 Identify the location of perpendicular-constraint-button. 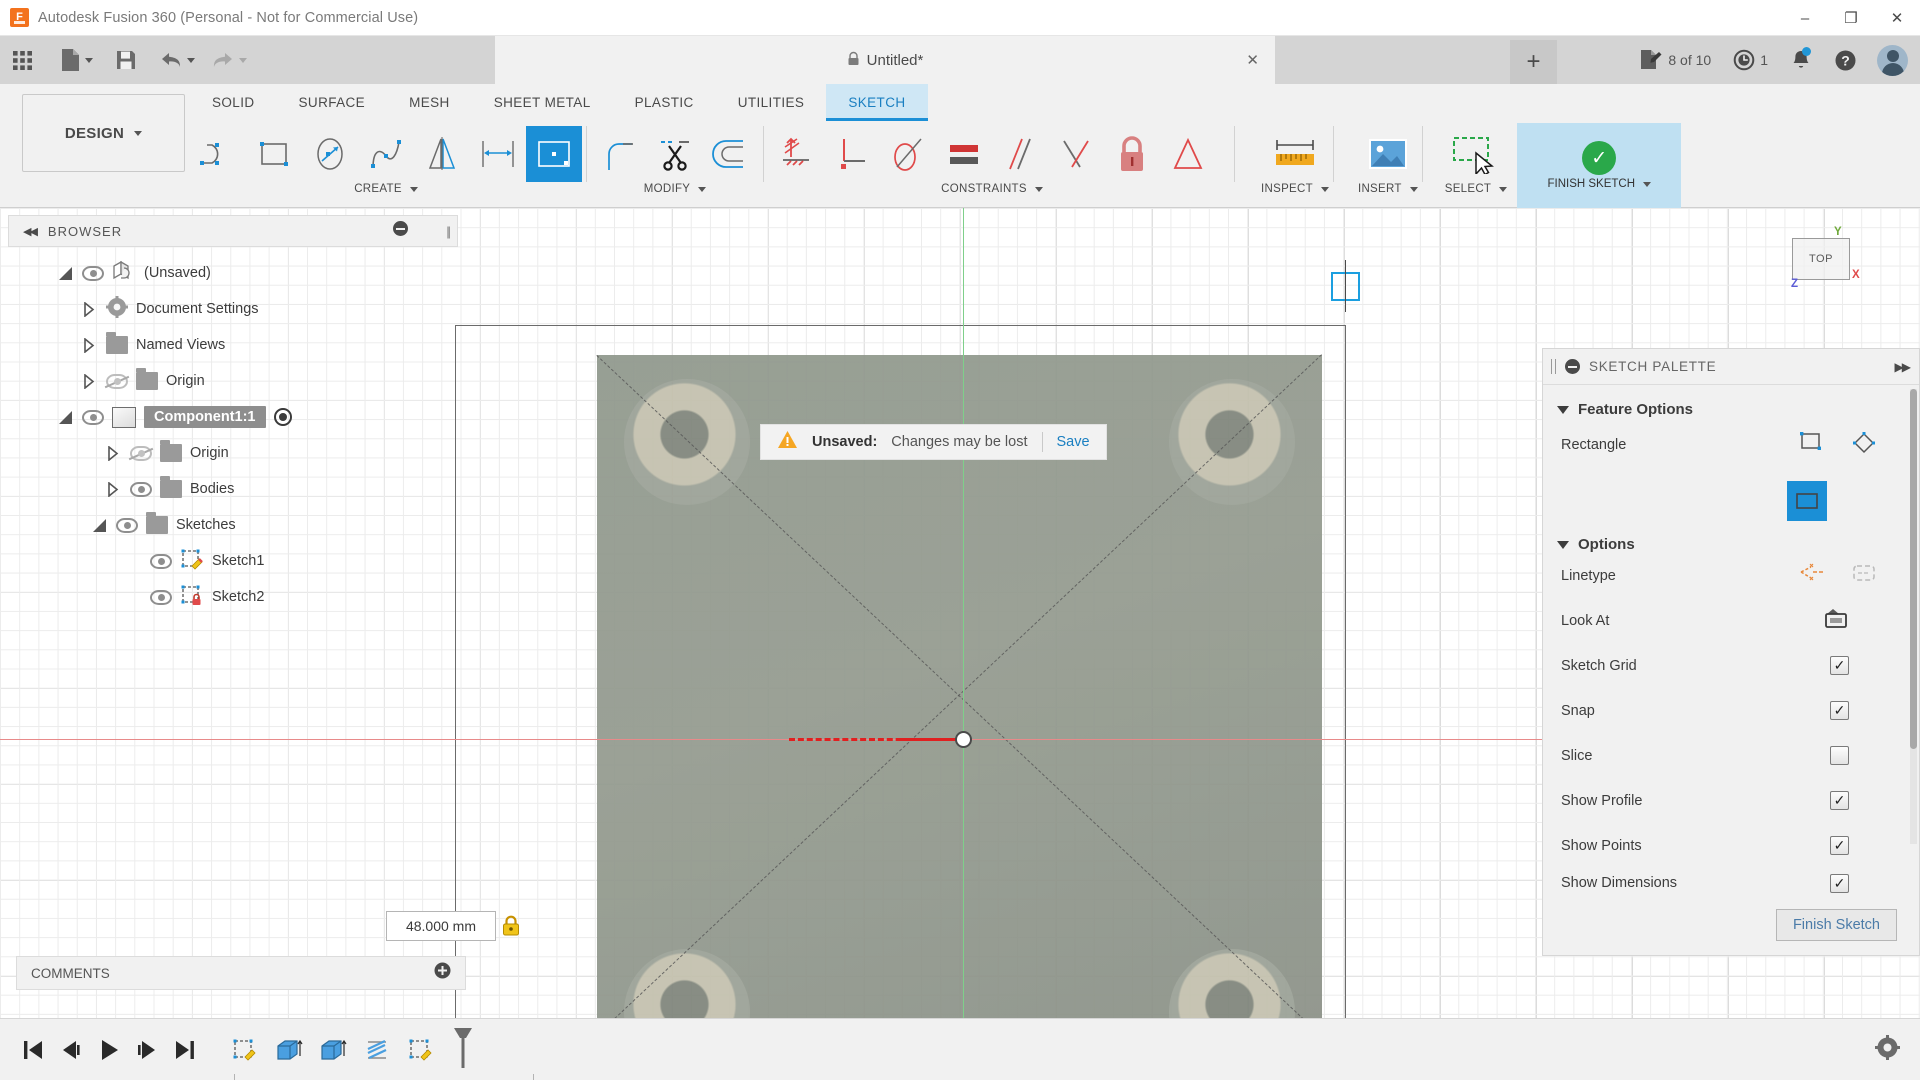
(852, 154).